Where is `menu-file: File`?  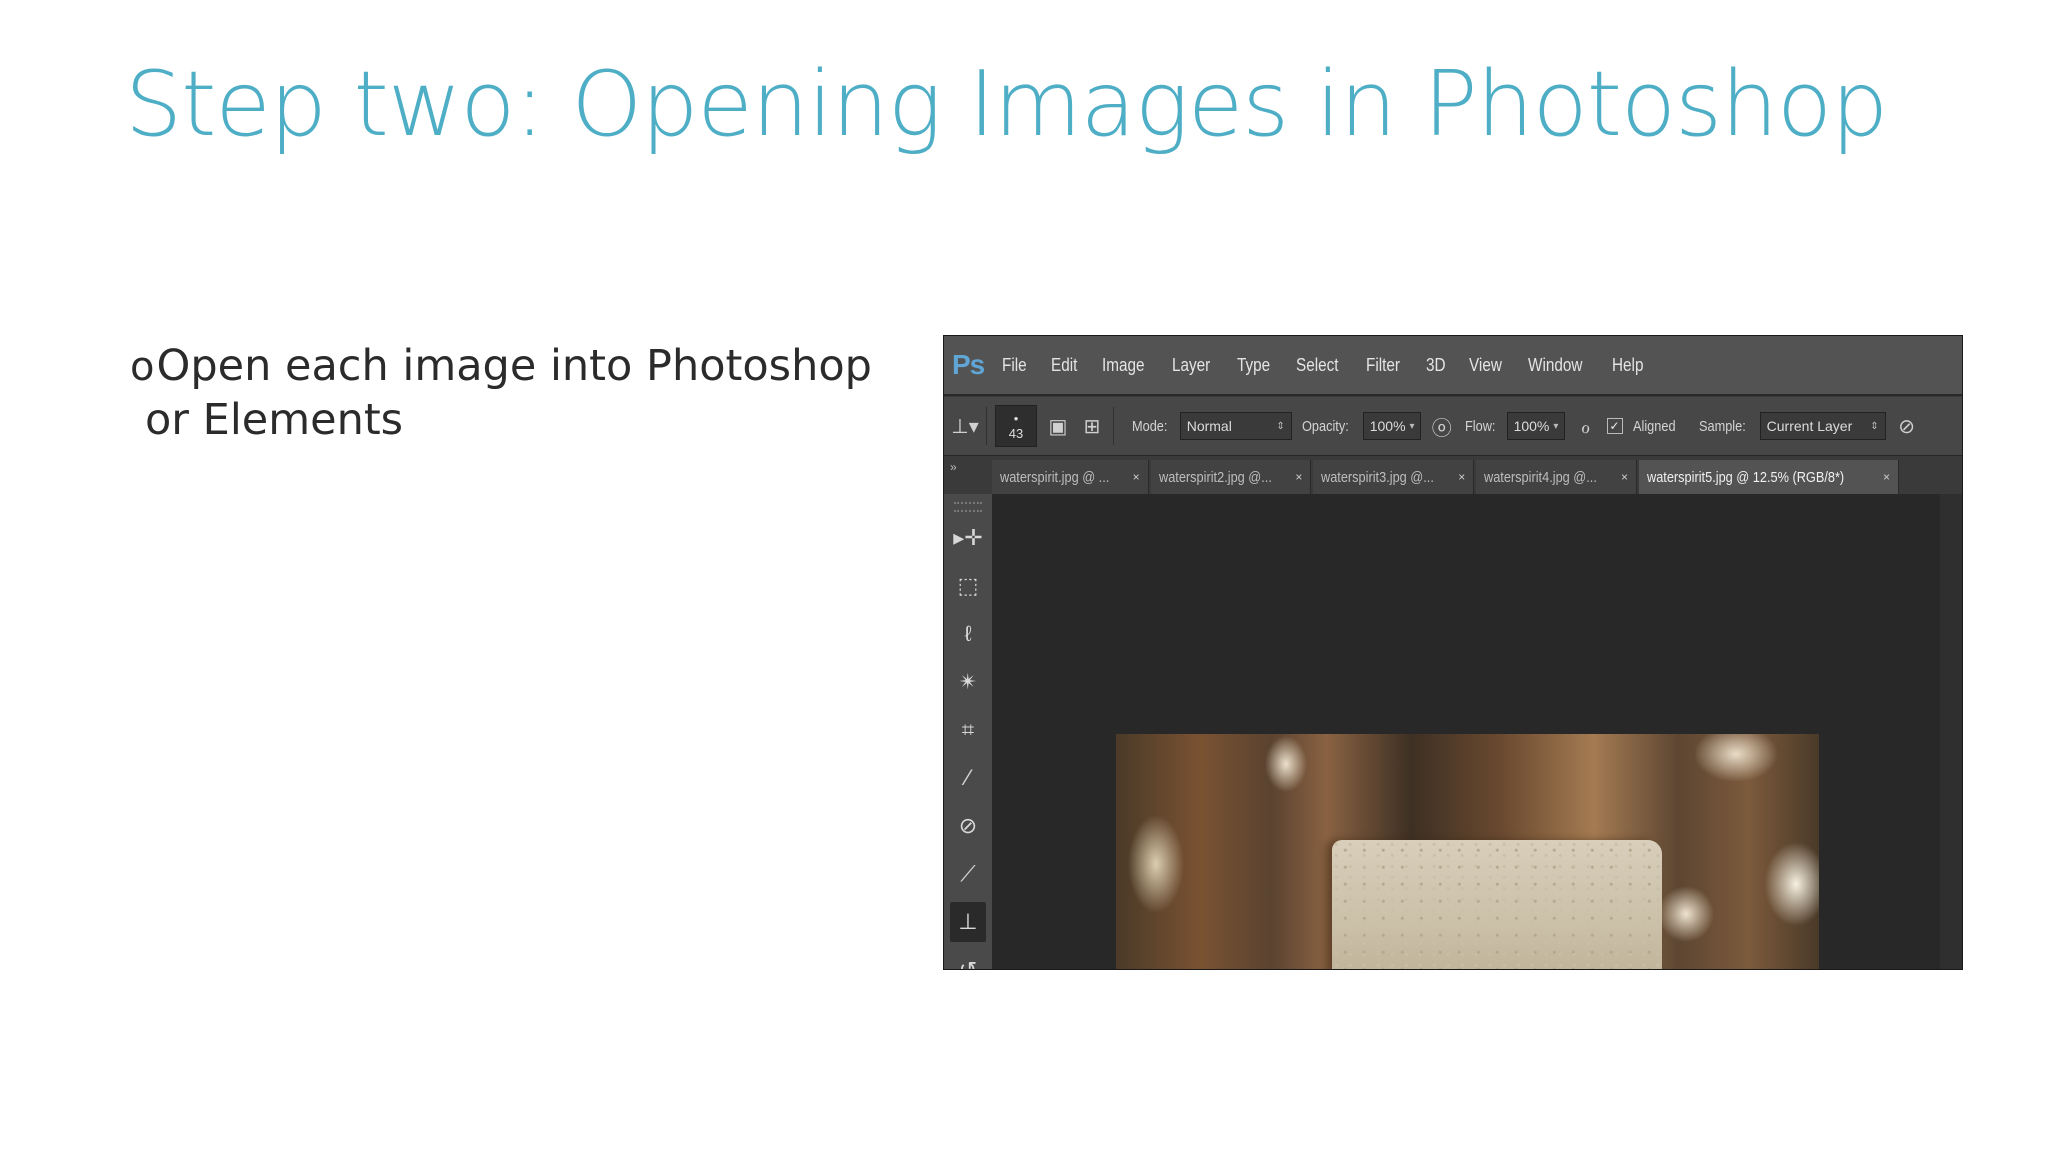
menu-file: File is located at coordinates (1014, 365).